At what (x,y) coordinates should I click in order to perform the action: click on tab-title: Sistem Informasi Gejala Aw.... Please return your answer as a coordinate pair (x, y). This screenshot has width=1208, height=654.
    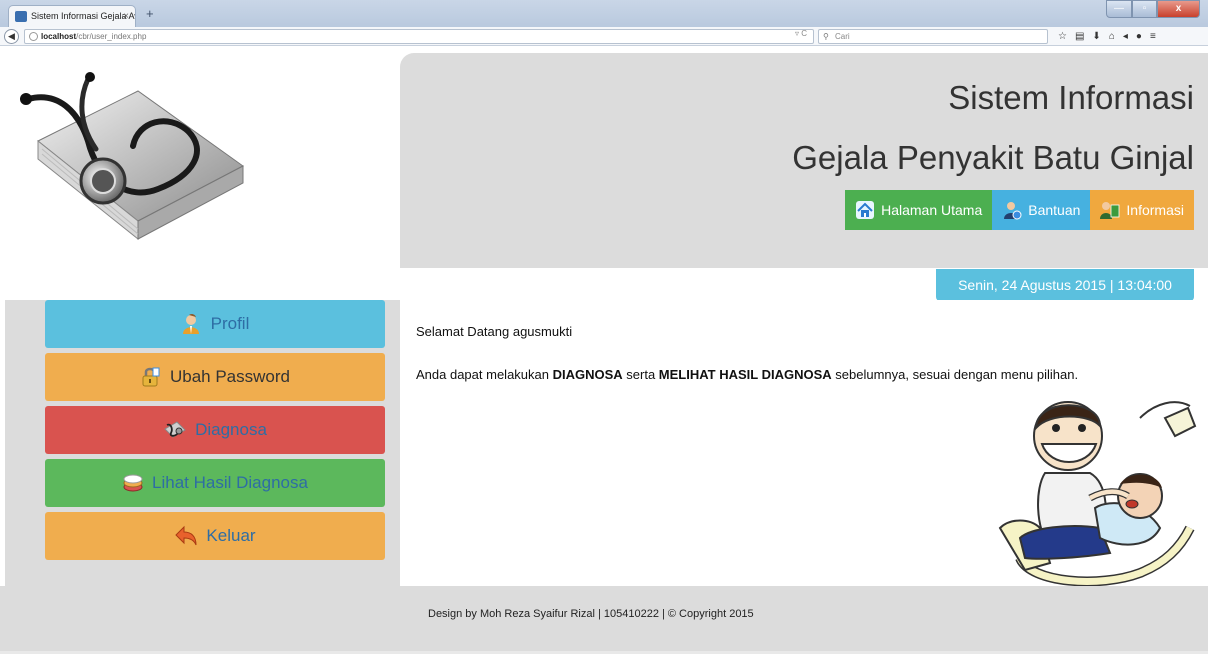
    Looking at the image, I should click on (83, 16).